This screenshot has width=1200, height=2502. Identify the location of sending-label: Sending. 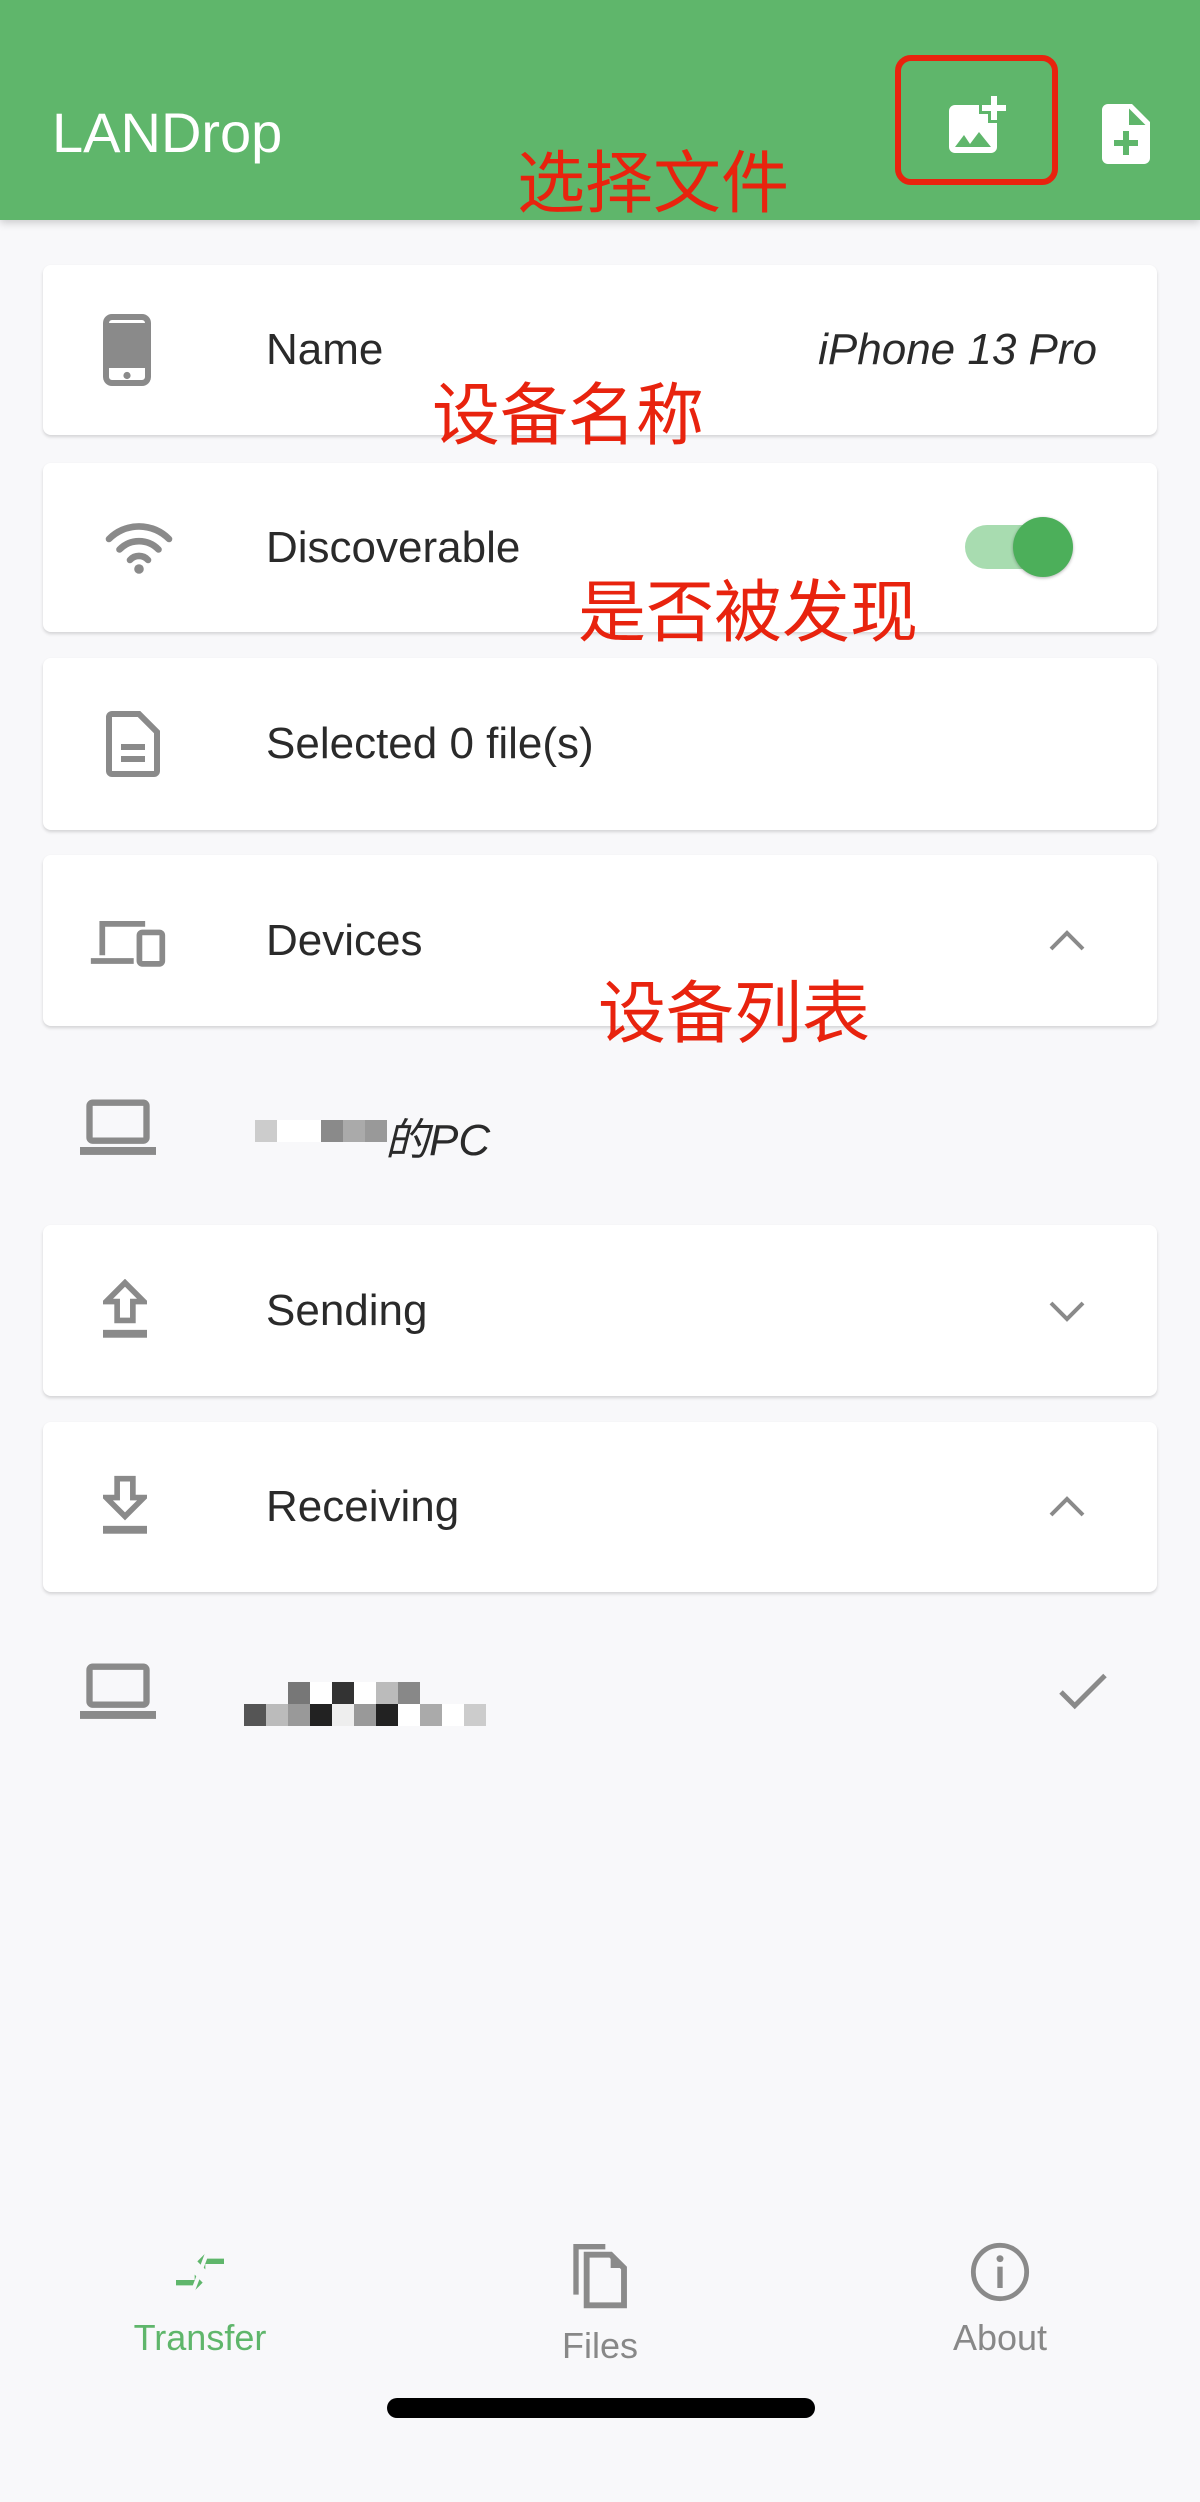
(347, 1310).